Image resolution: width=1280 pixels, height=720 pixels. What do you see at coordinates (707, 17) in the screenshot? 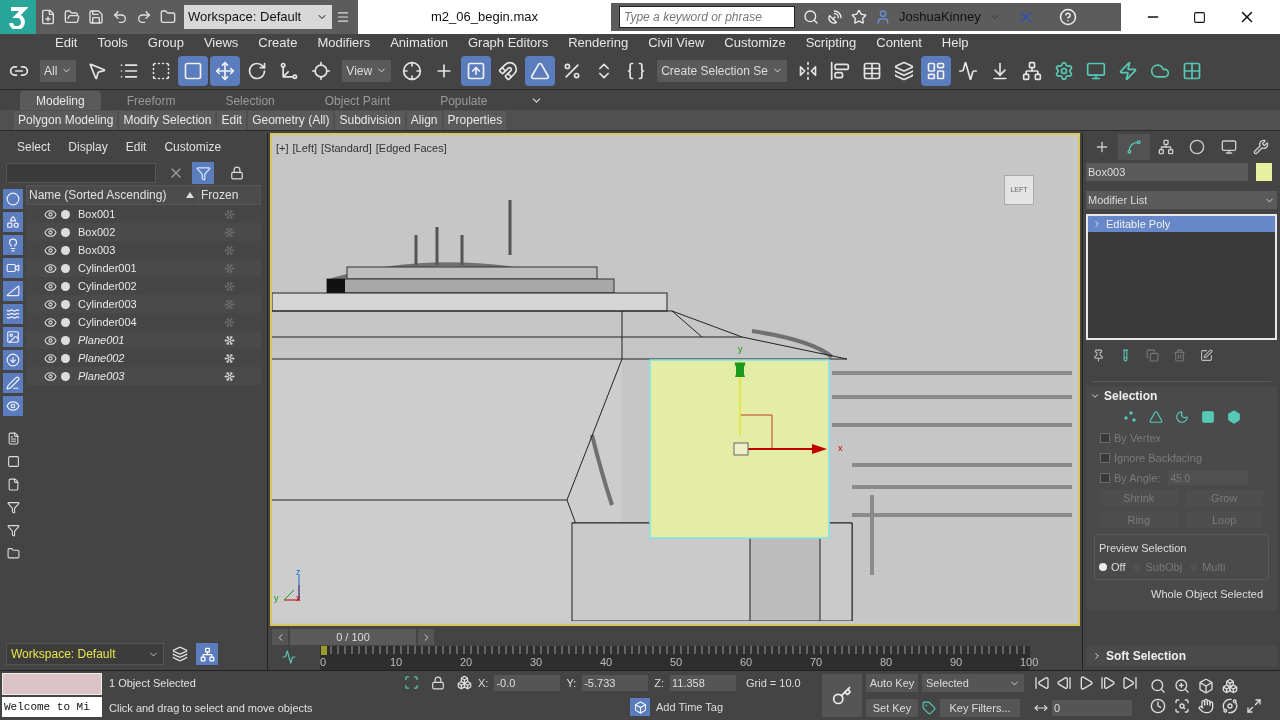
I see `search-field: Type a keyword or phrase` at bounding box center [707, 17].